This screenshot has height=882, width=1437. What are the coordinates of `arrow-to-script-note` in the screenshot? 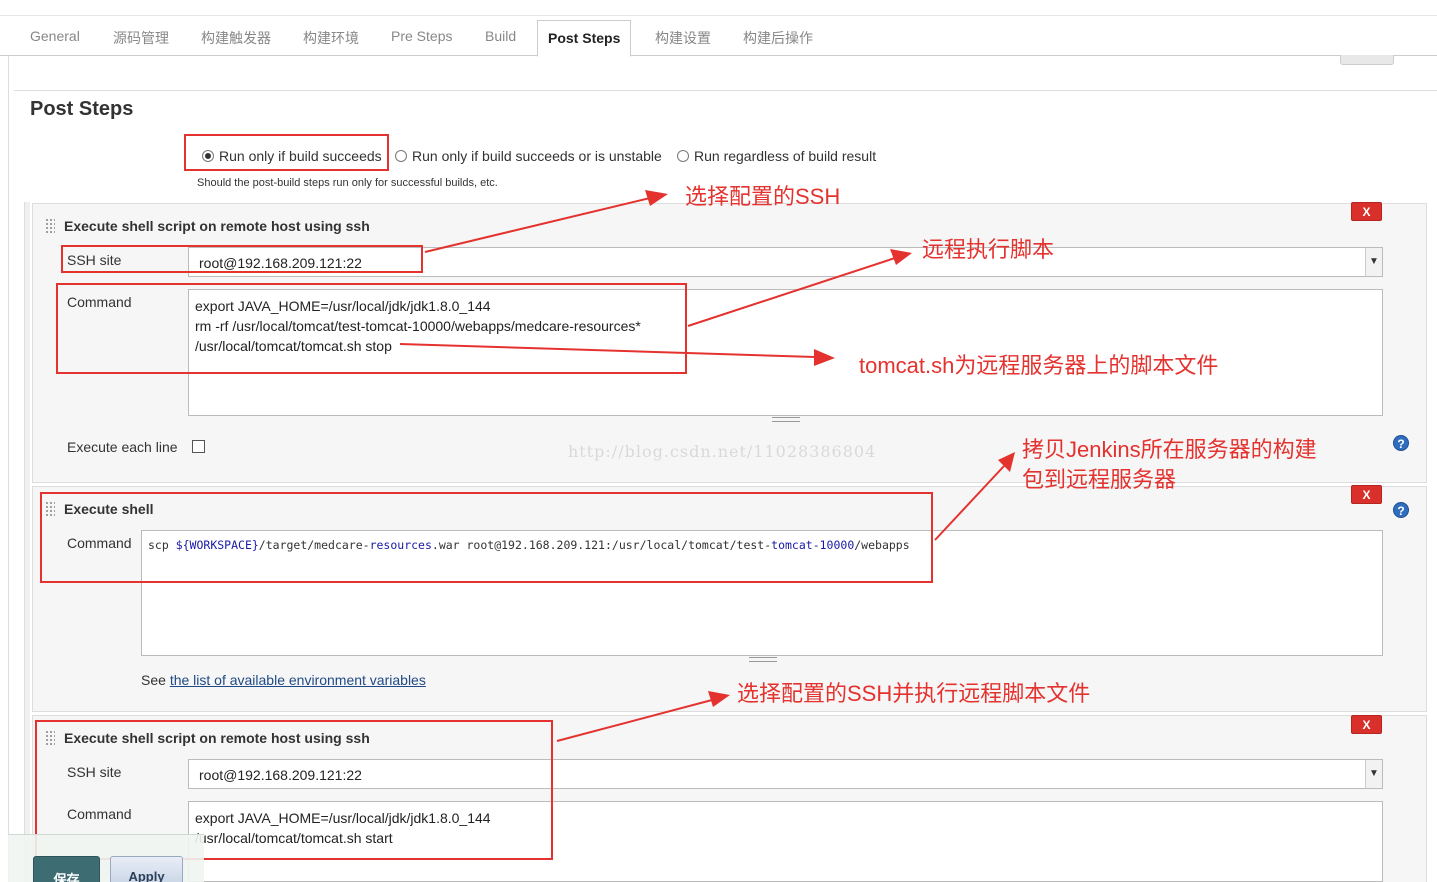 It's located at (791, 292).